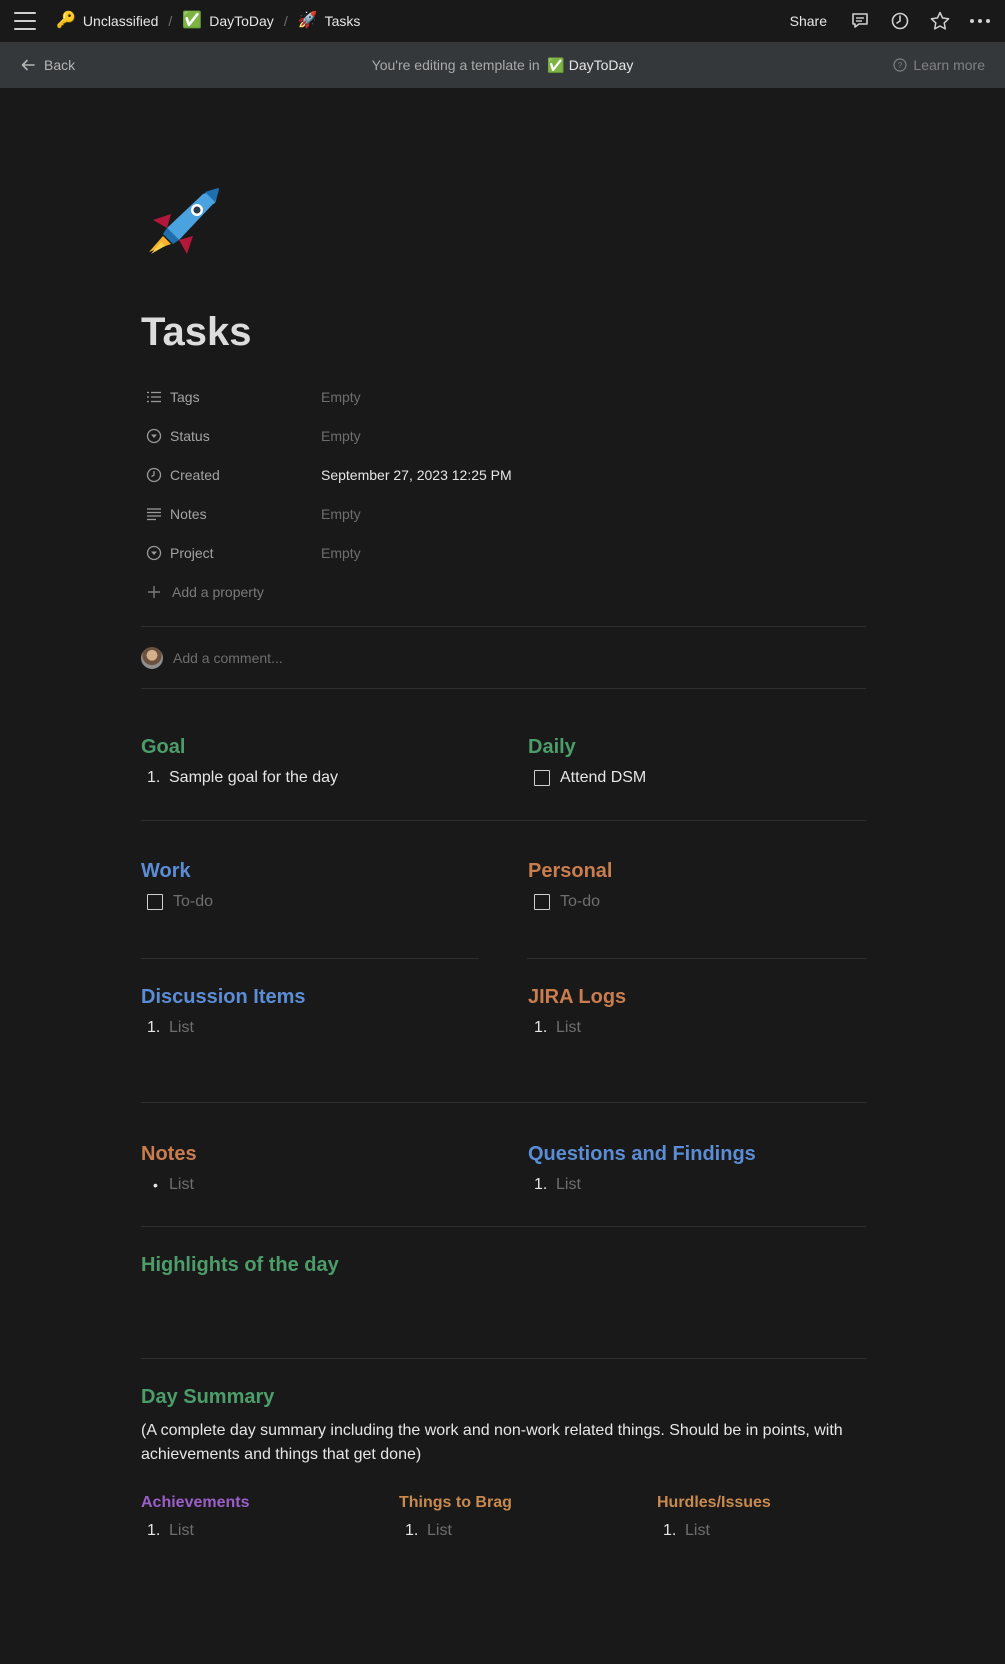 This screenshot has width=1005, height=1664. I want to click on todo-item: Attend DSM, so click(697, 778).